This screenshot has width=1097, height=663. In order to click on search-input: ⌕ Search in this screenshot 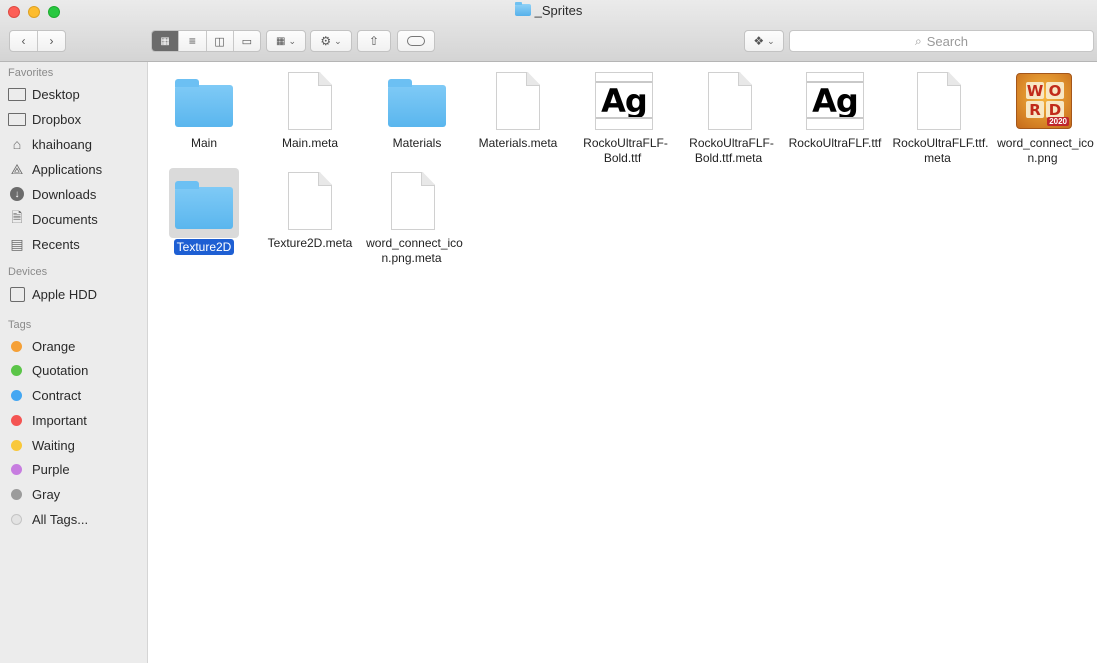, I will do `click(941, 41)`.